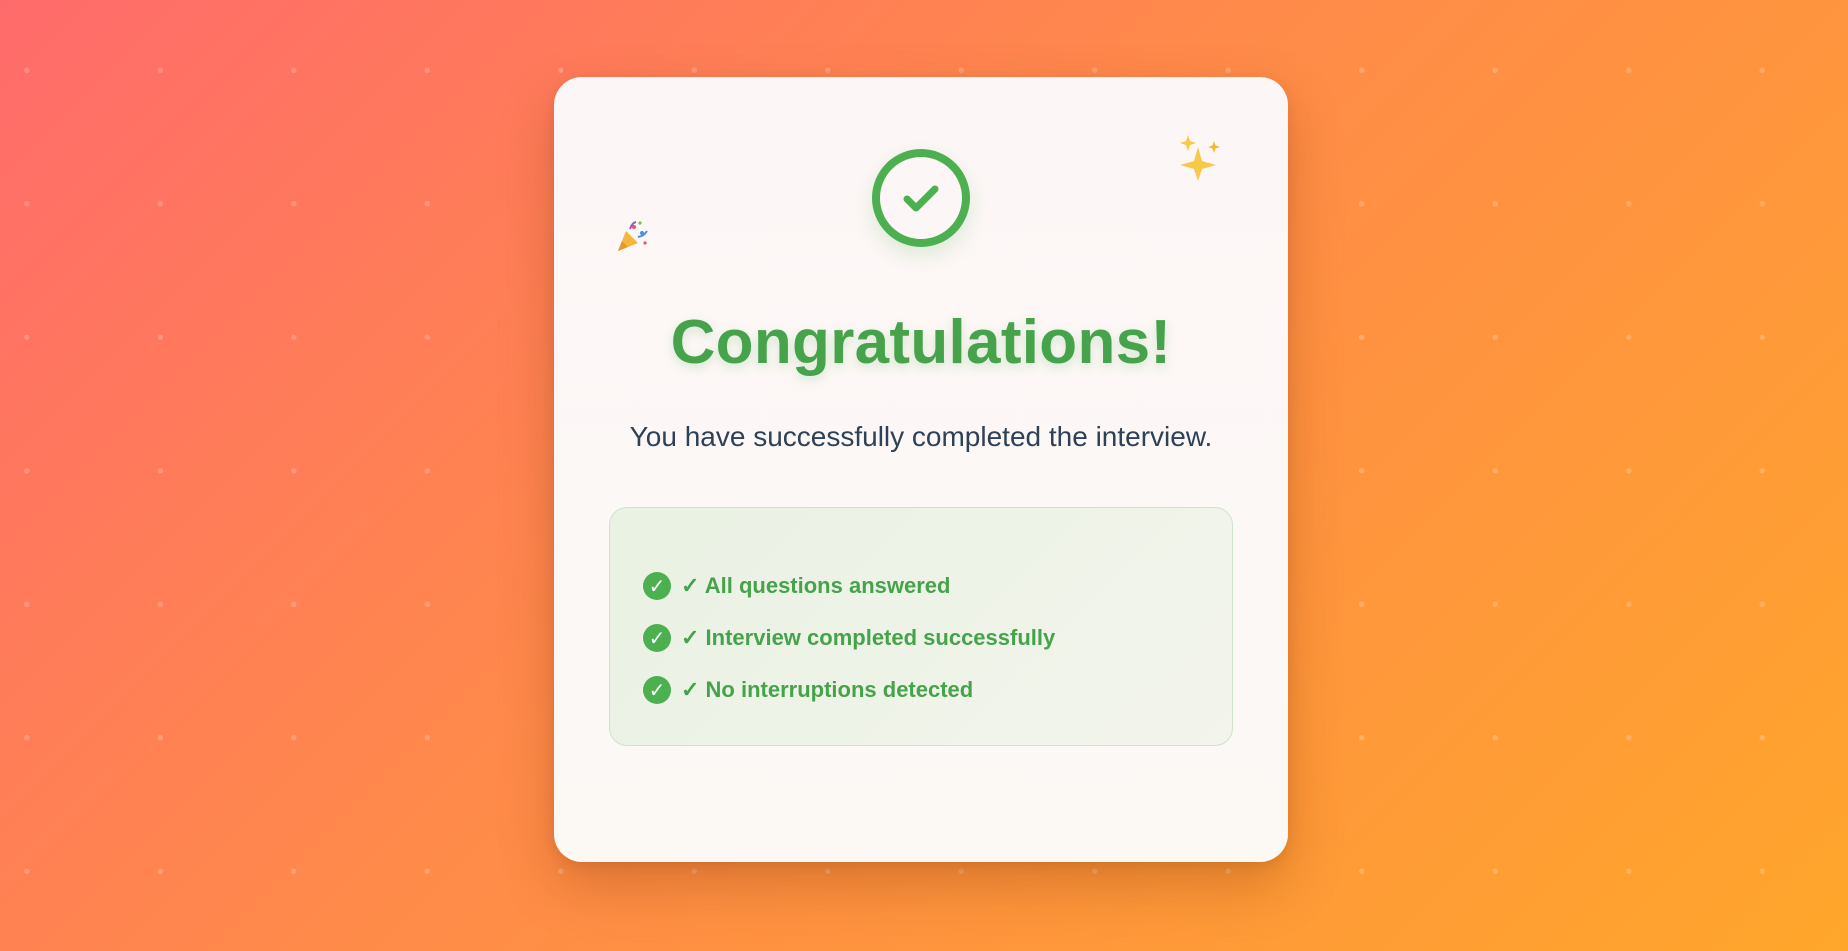 This screenshot has width=1848, height=951. Describe the element at coordinates (816, 585) in the screenshot. I see `checklist-item-label: ✓ All questions answered` at that location.